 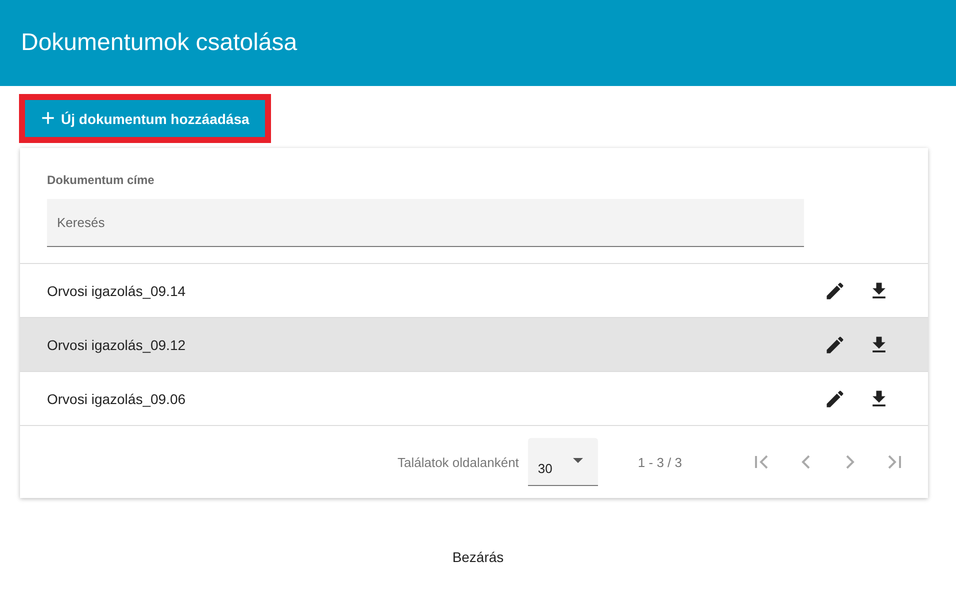 What do you see at coordinates (117, 398) in the screenshot?
I see `document-name: Orvosi igazolás_09.06` at bounding box center [117, 398].